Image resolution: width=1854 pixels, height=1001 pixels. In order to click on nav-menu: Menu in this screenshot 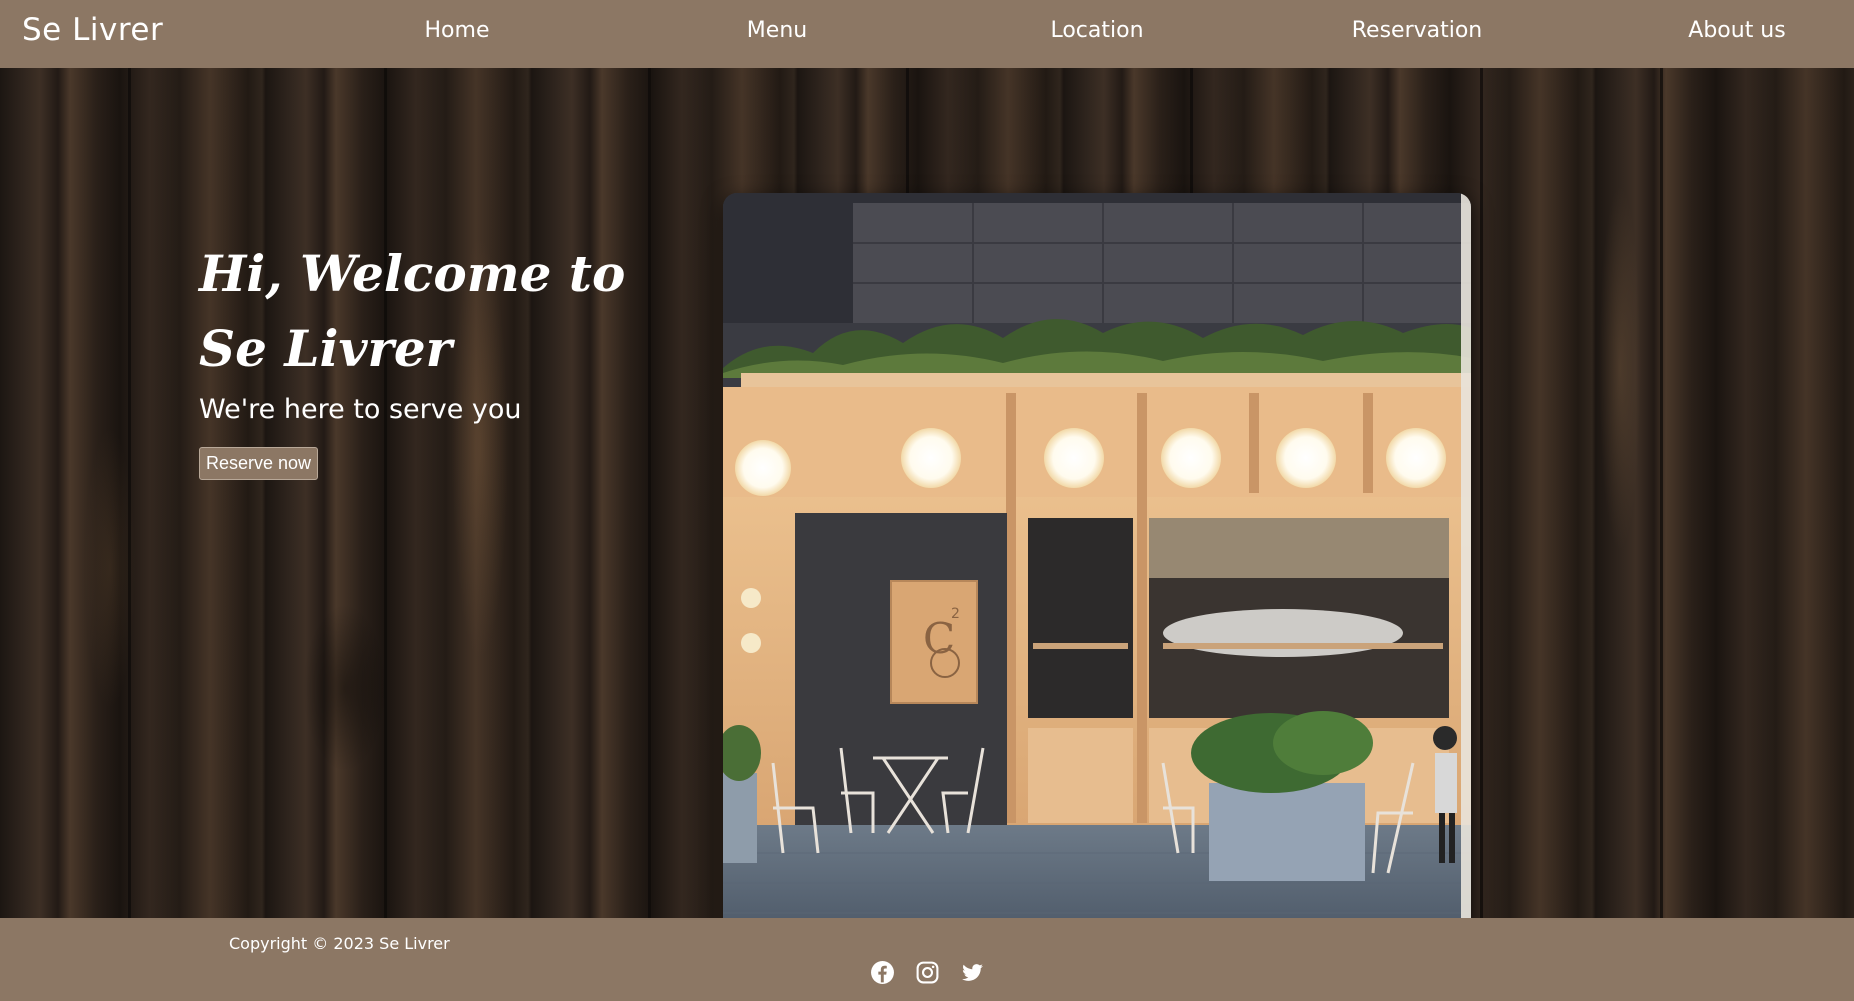, I will do `click(777, 30)`.